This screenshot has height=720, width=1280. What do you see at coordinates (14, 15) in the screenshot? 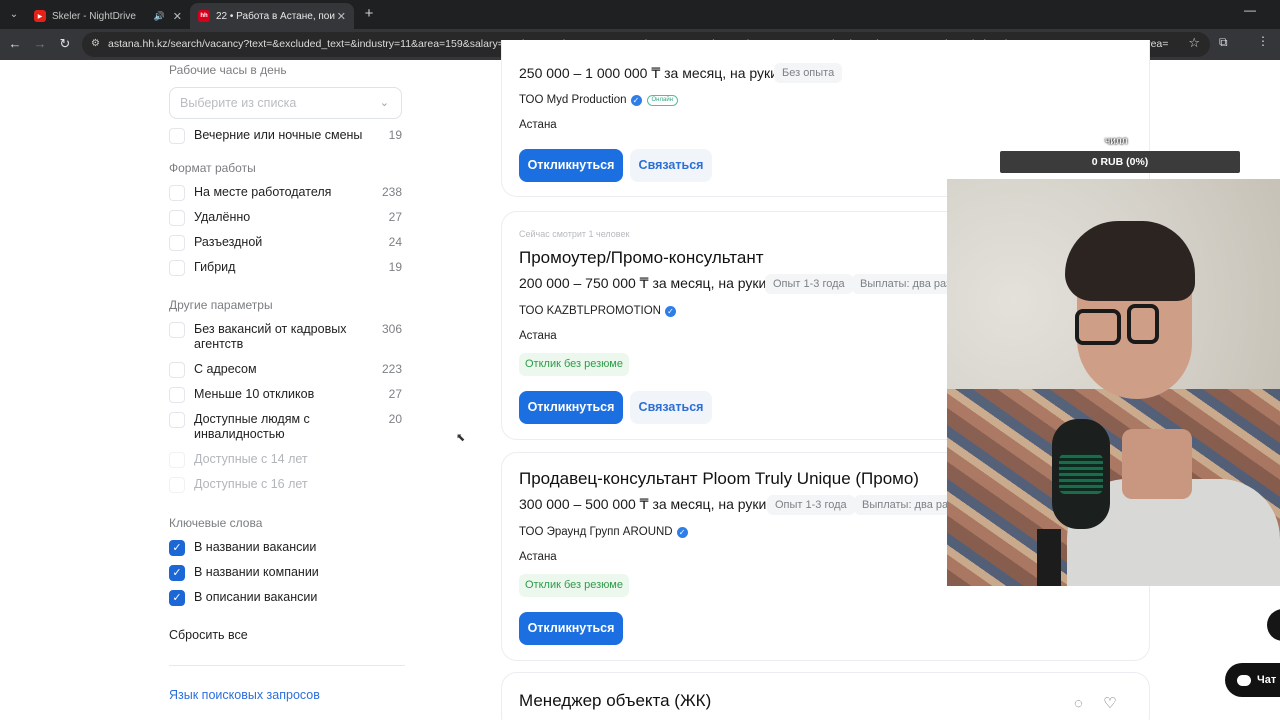
I see `tab-search-icon: ⌄` at bounding box center [14, 15].